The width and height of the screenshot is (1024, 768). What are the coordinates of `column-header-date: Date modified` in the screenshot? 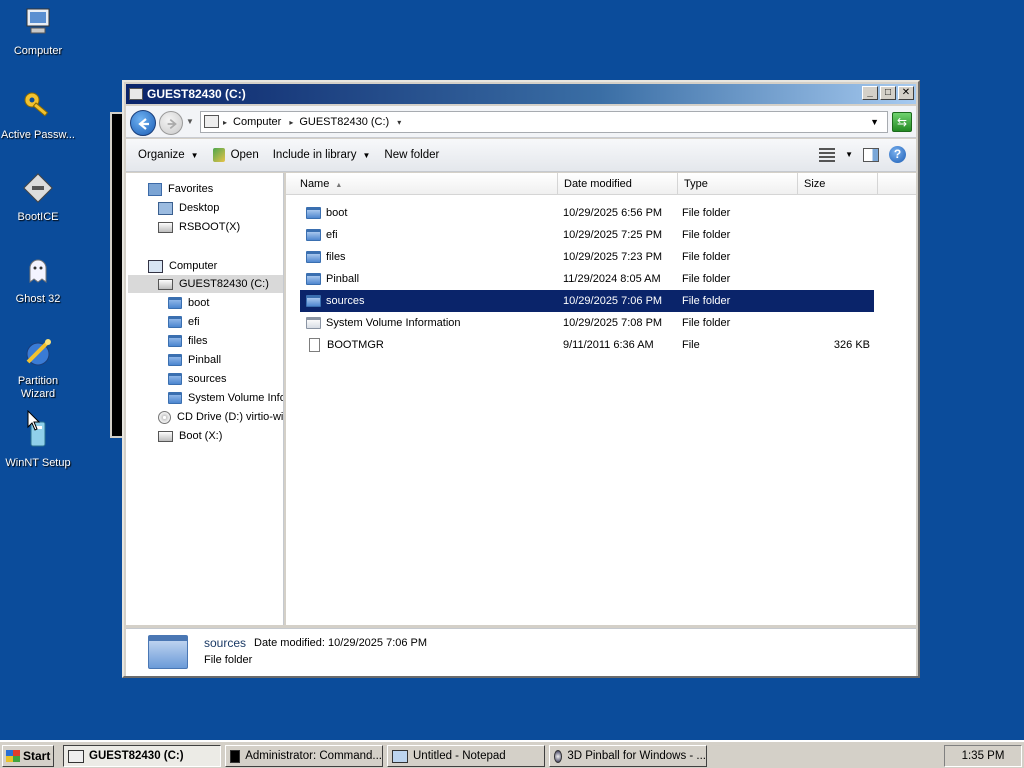 It's located at (618, 184).